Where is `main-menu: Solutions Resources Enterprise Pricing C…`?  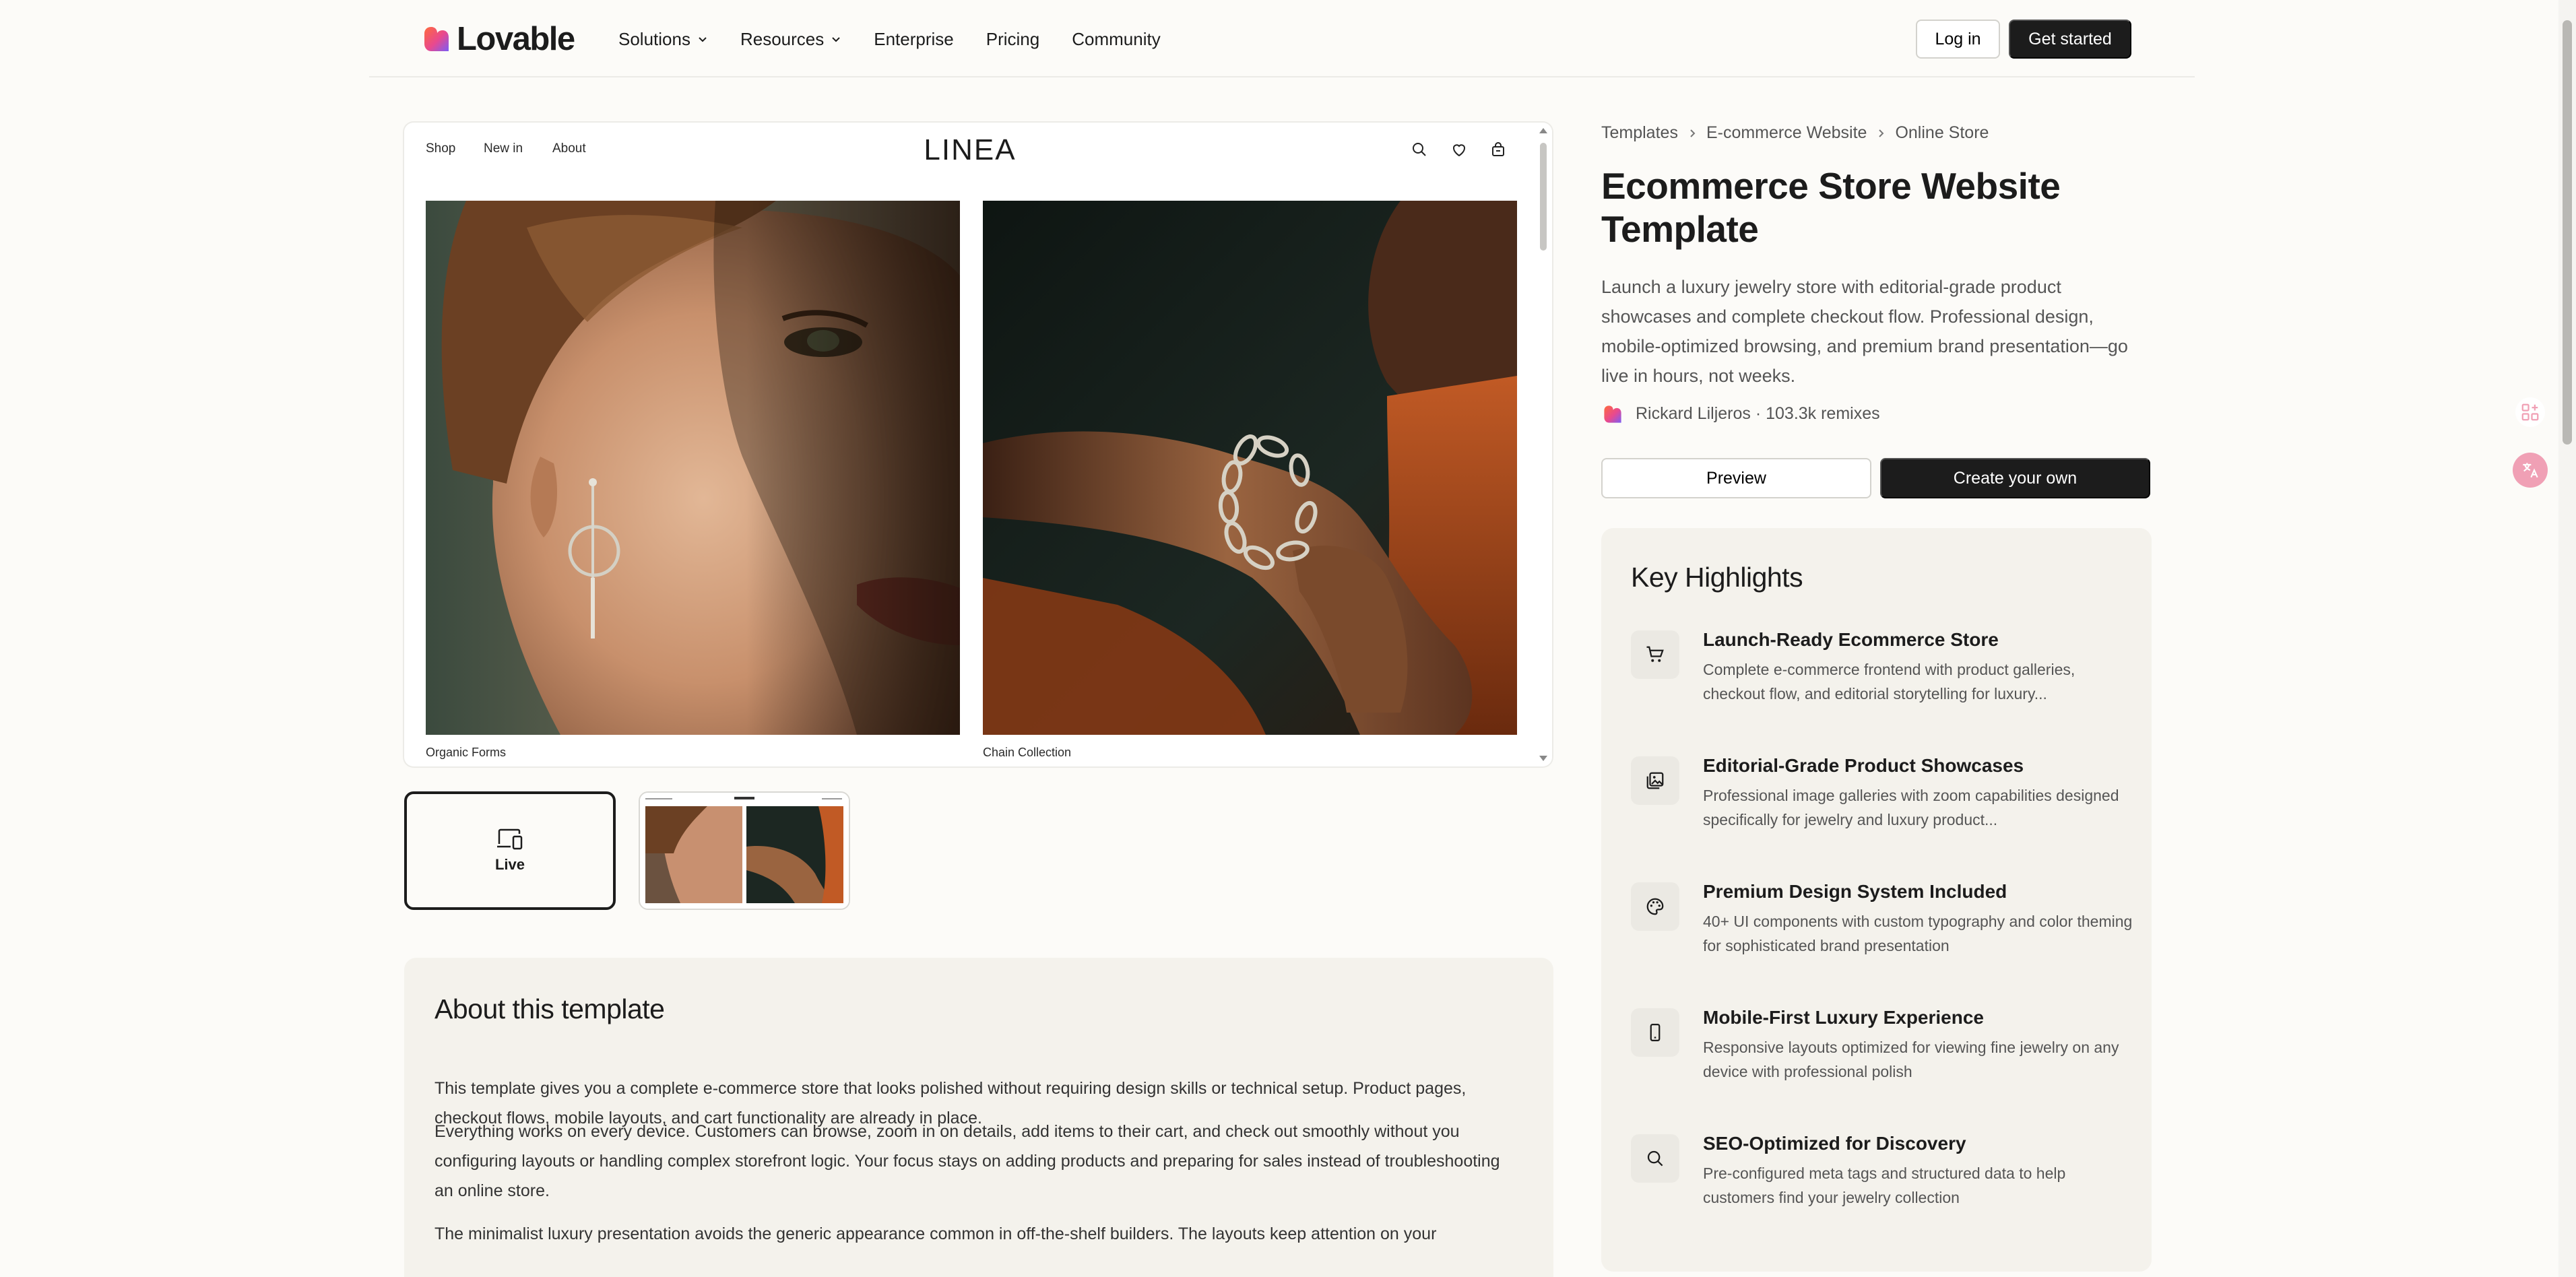 main-menu: Solutions Resources Enterprise Pricing C… is located at coordinates (905, 39).